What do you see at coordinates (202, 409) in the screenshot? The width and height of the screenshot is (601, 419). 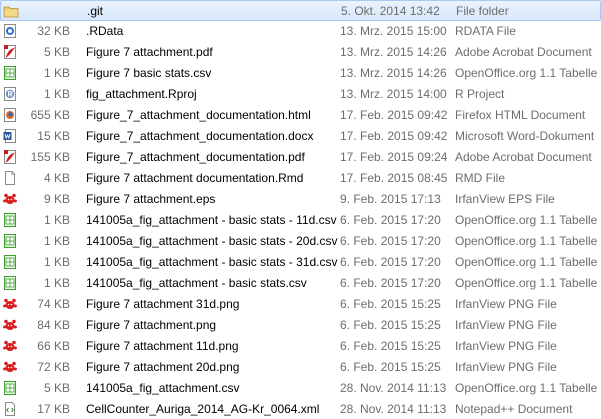 I see `file-name: CellCounter_Auriga_2014_AG-Kr_0064.xml` at bounding box center [202, 409].